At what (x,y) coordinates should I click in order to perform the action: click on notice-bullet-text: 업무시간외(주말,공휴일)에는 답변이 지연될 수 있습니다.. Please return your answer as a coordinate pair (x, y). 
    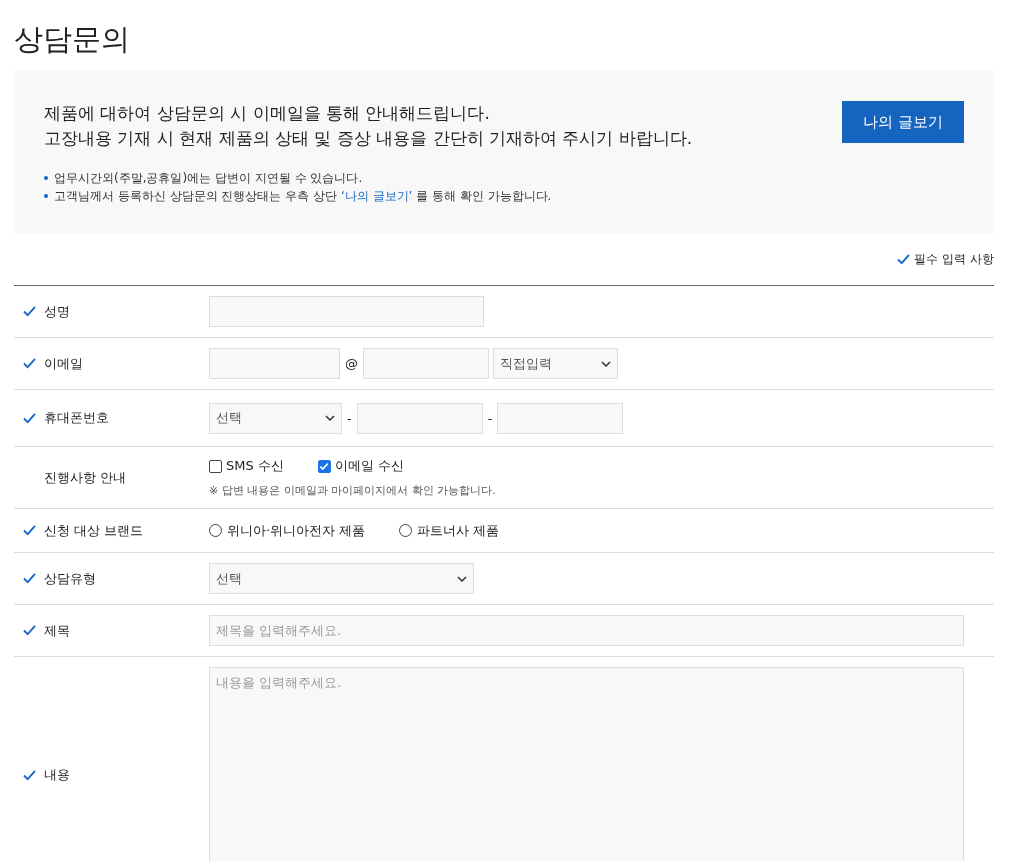
    Looking at the image, I should click on (208, 178).